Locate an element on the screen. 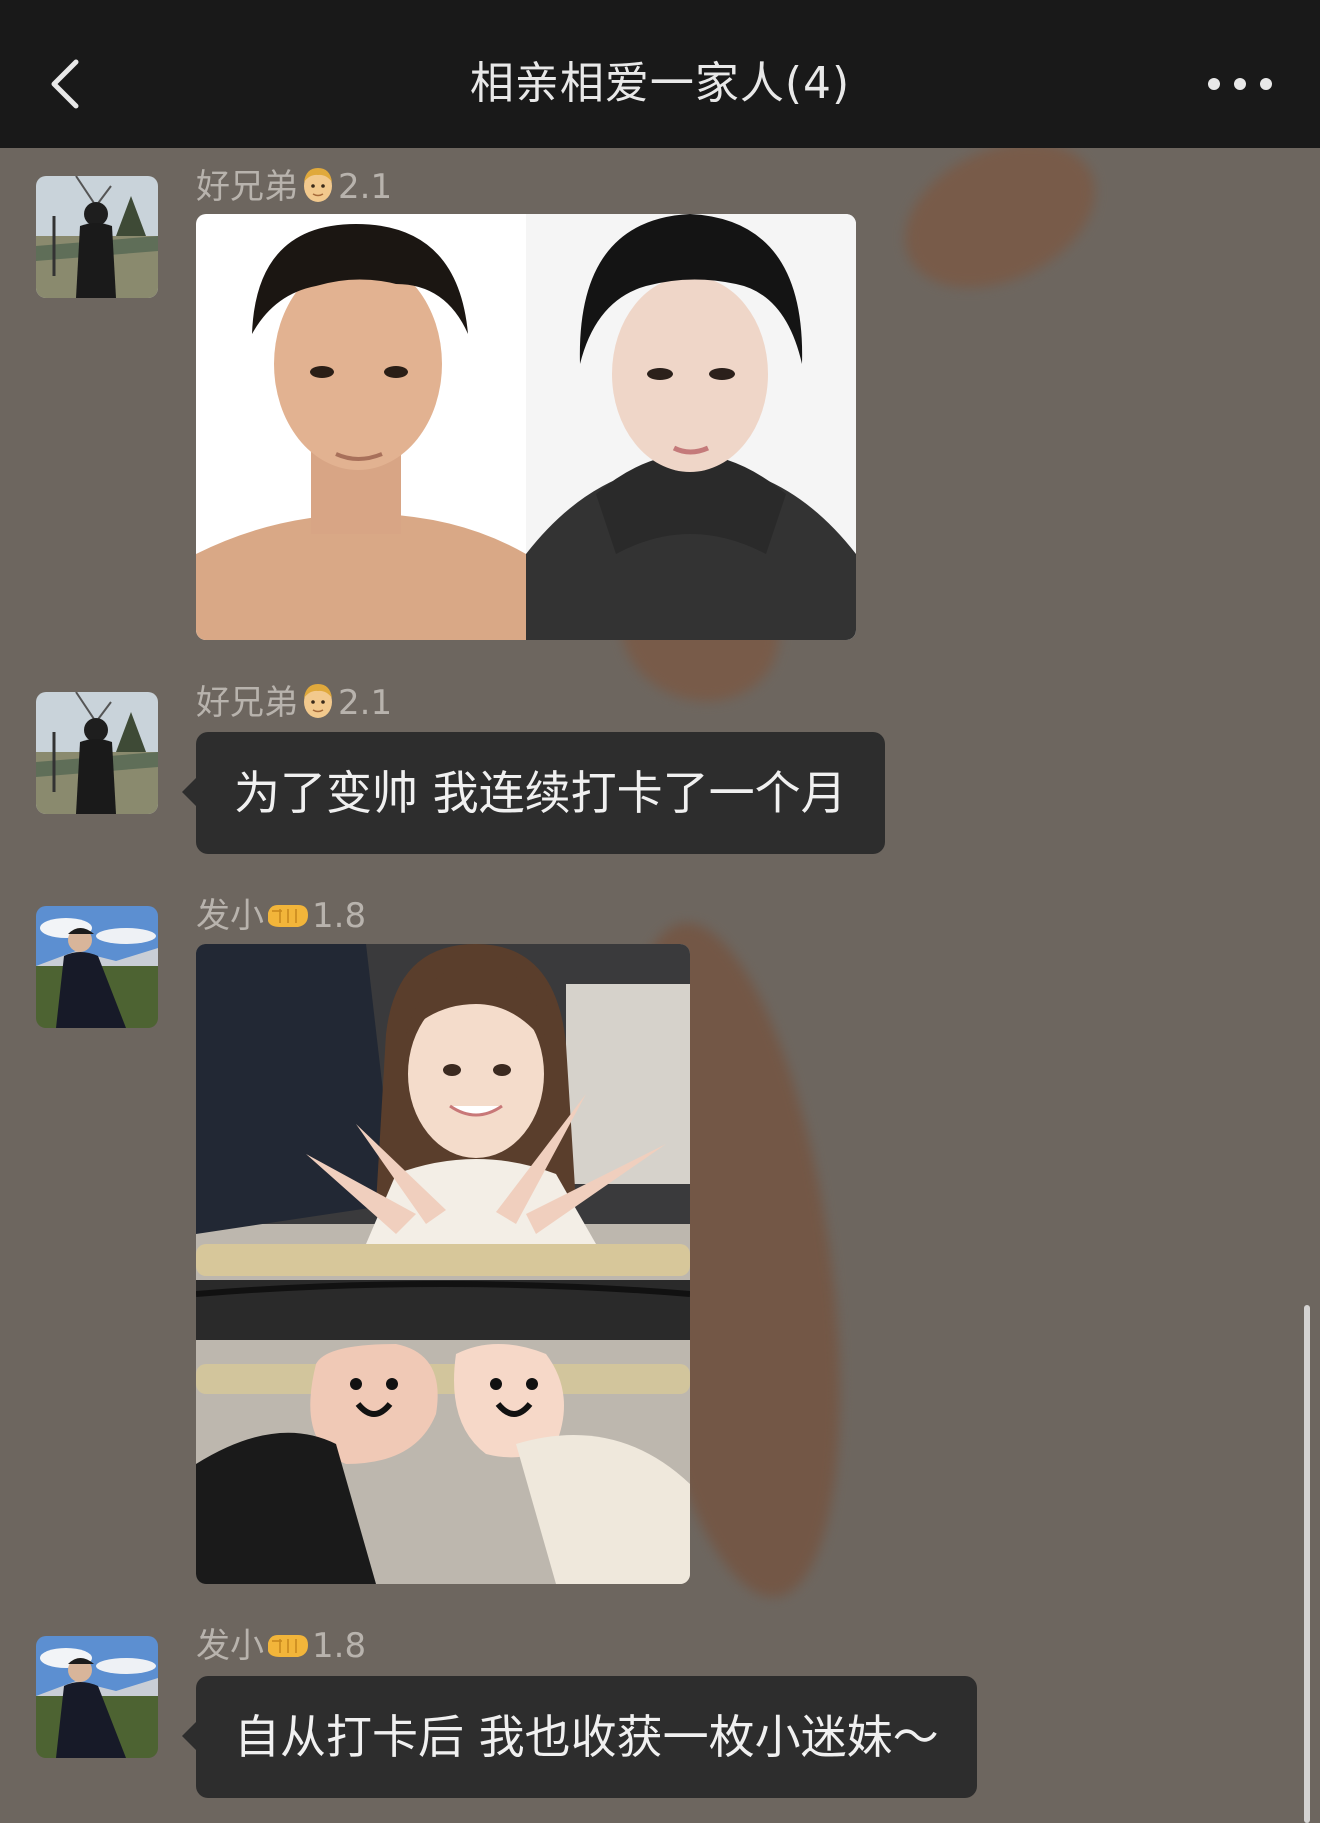 The width and height of the screenshot is (1320, 1823). message-text: 好兄弟 2.1 为了变帅 我连续打卡了一个月 is located at coordinates (660, 769).